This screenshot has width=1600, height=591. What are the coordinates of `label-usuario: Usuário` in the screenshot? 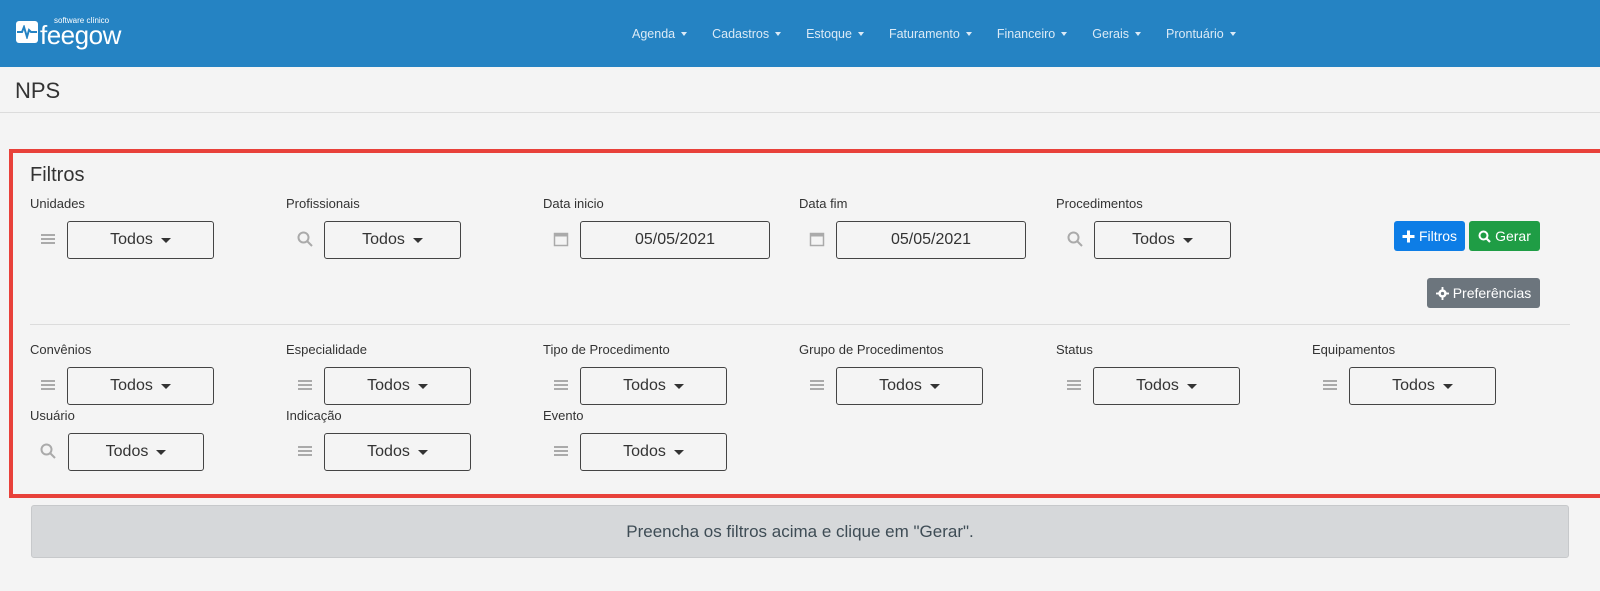 It's located at (52, 415).